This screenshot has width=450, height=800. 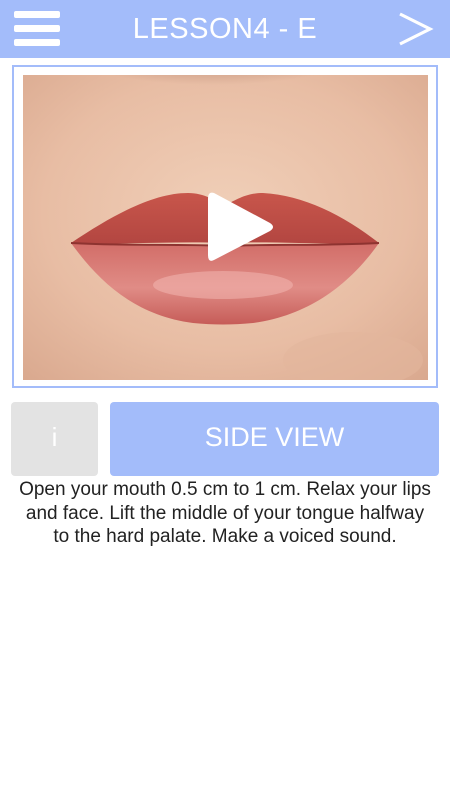 I want to click on next-arrow-glyph, so click(x=416, y=29).